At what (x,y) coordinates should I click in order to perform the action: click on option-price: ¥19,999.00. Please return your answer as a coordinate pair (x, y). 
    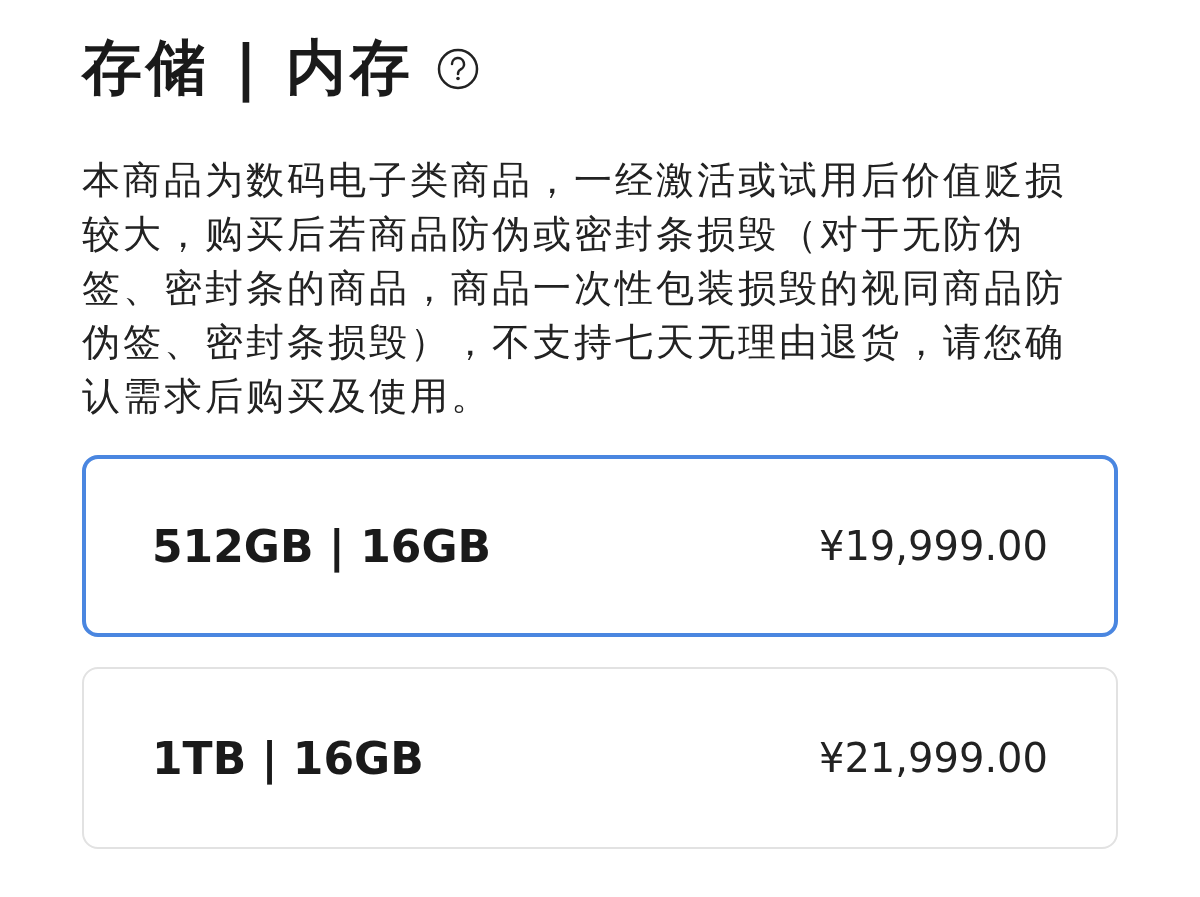
    Looking at the image, I should click on (933, 546).